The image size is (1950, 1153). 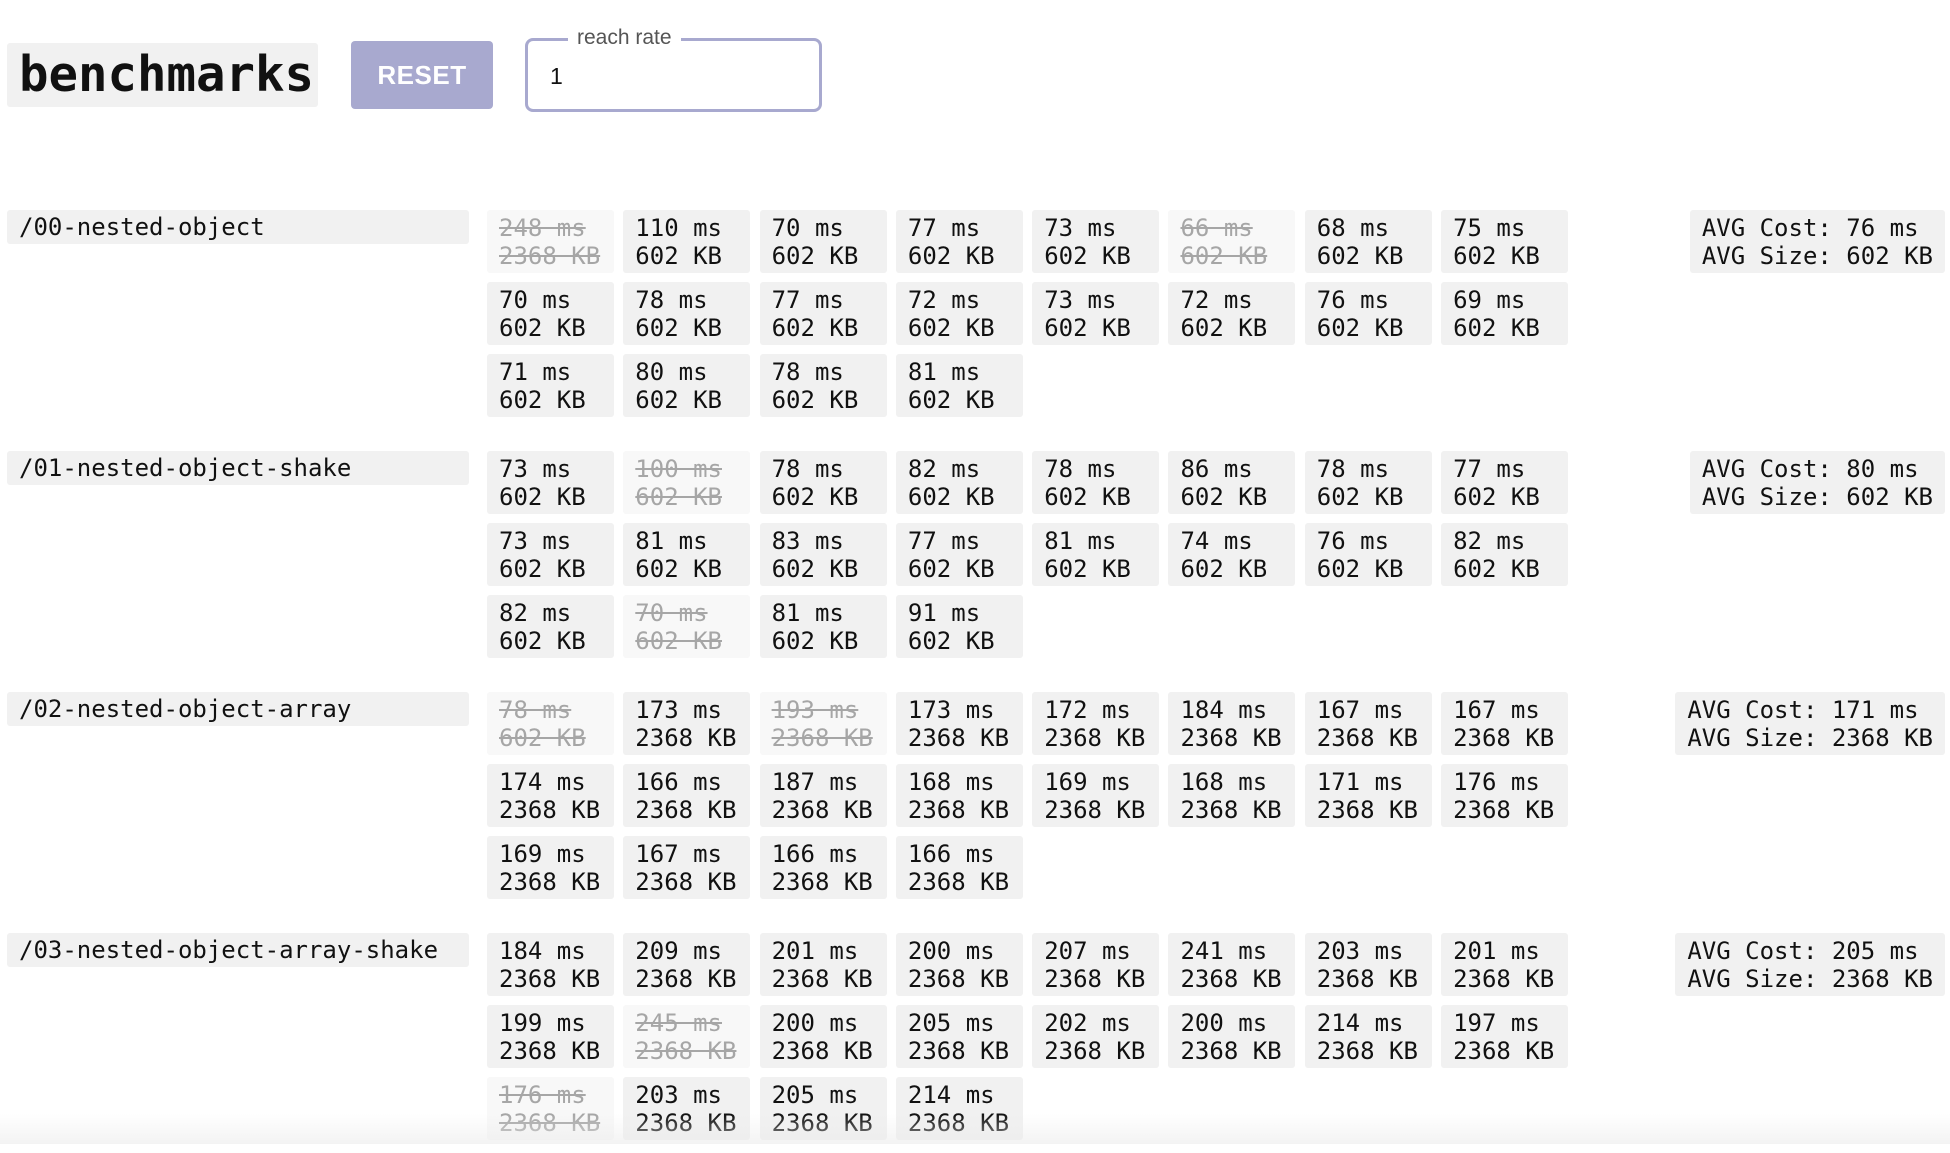 I want to click on avg-cost: AVG Cost: 76 ms, so click(x=1810, y=228).